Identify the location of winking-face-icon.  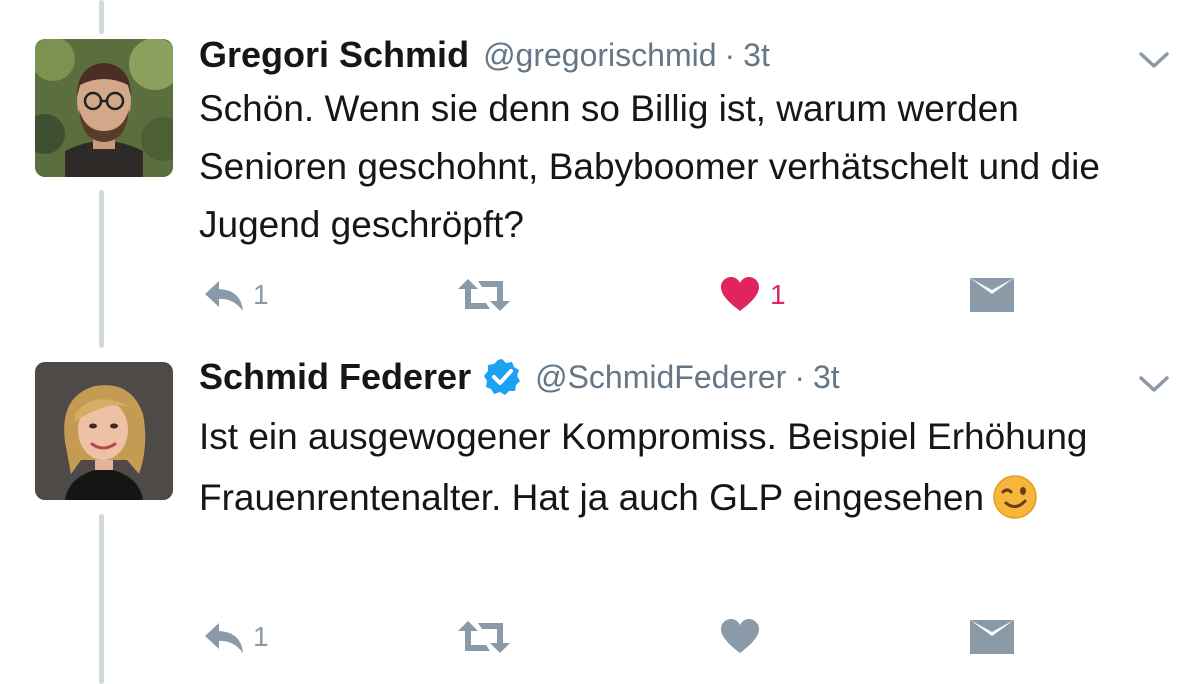
(1015, 497).